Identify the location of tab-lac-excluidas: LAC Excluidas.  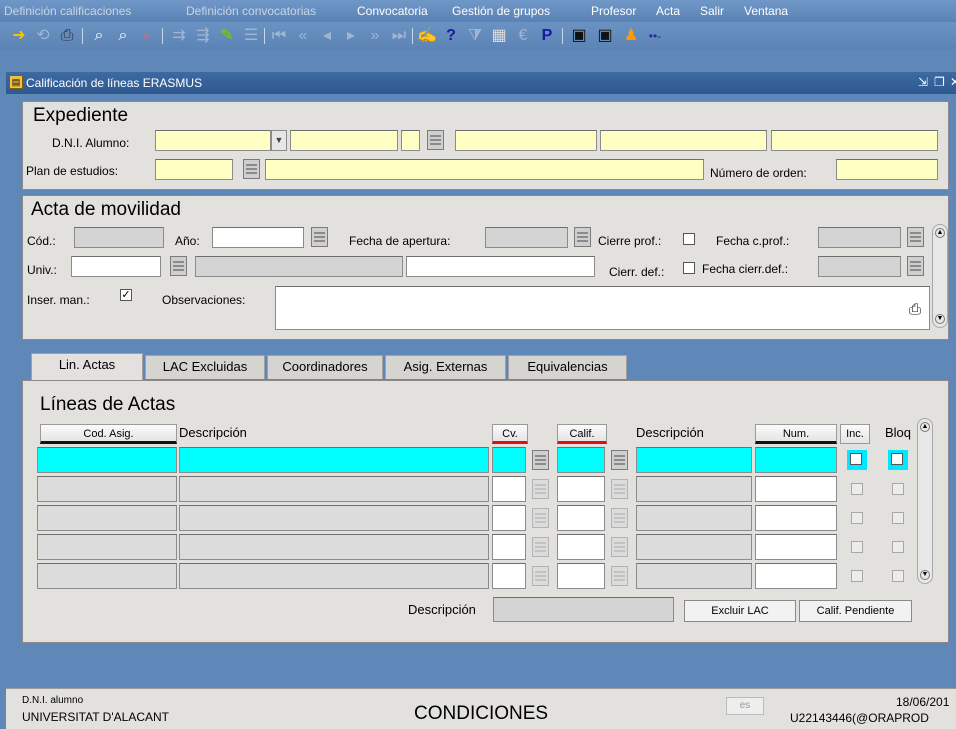
(205, 367).